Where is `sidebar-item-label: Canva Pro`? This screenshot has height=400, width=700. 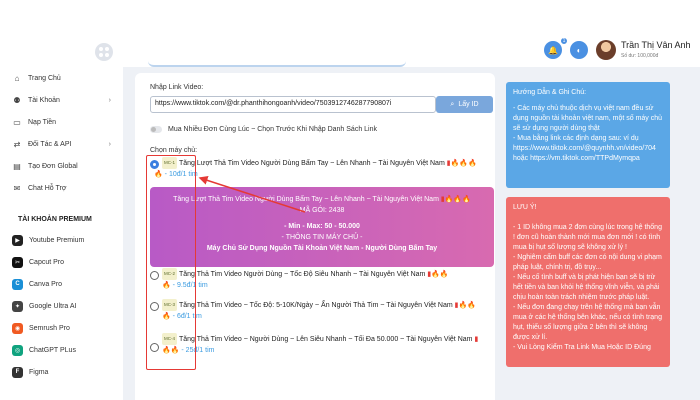
sidebar-item-label: Canva Pro is located at coordinates (46, 284).